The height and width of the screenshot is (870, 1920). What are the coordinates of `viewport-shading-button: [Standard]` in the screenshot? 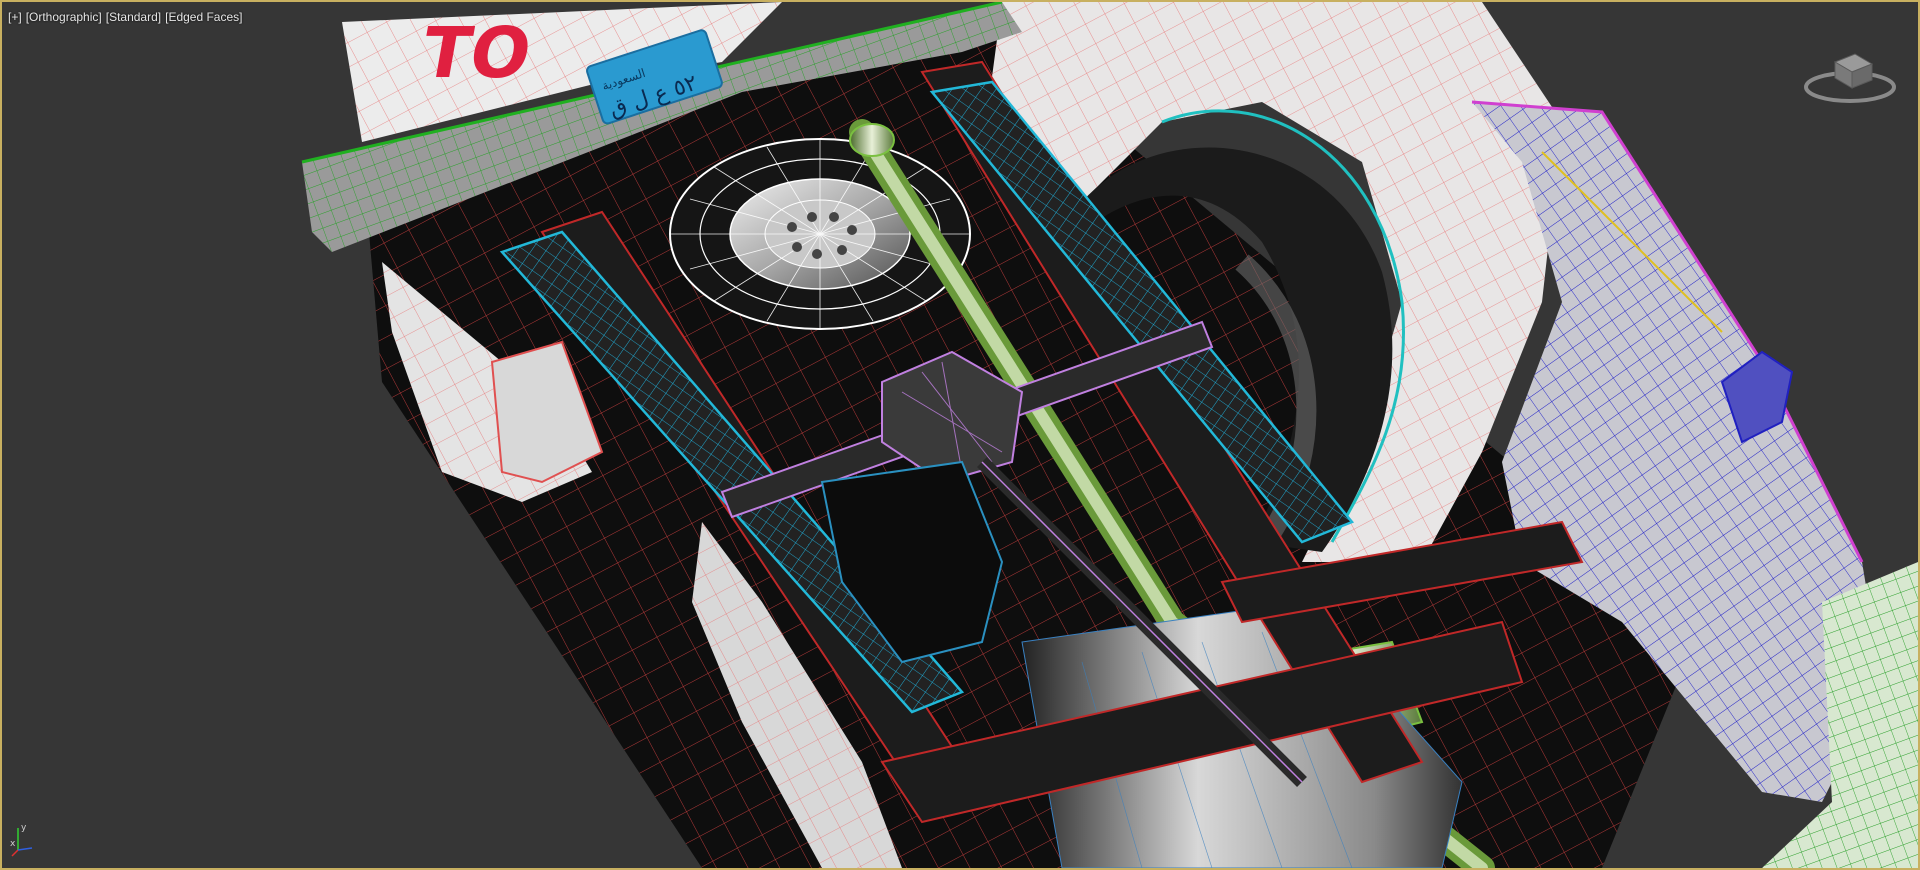 It's located at (133, 19).